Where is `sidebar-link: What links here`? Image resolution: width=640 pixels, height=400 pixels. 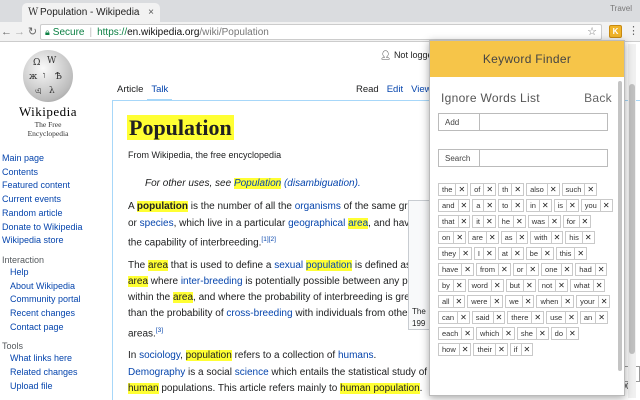
sidebar-link: What links here is located at coordinates (52, 359).